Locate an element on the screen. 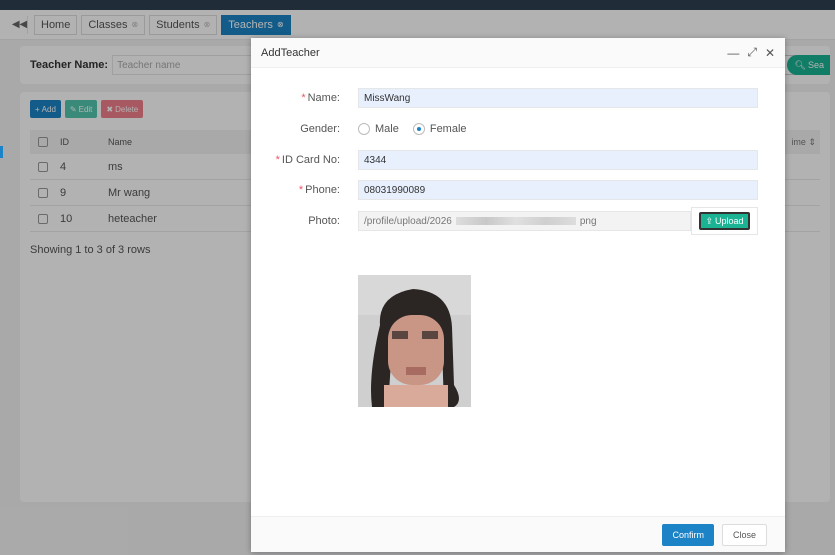 Image resolution: width=835 pixels, height=555 pixels. phone-row: * Phone: 08031990089 is located at coordinates (518, 190).